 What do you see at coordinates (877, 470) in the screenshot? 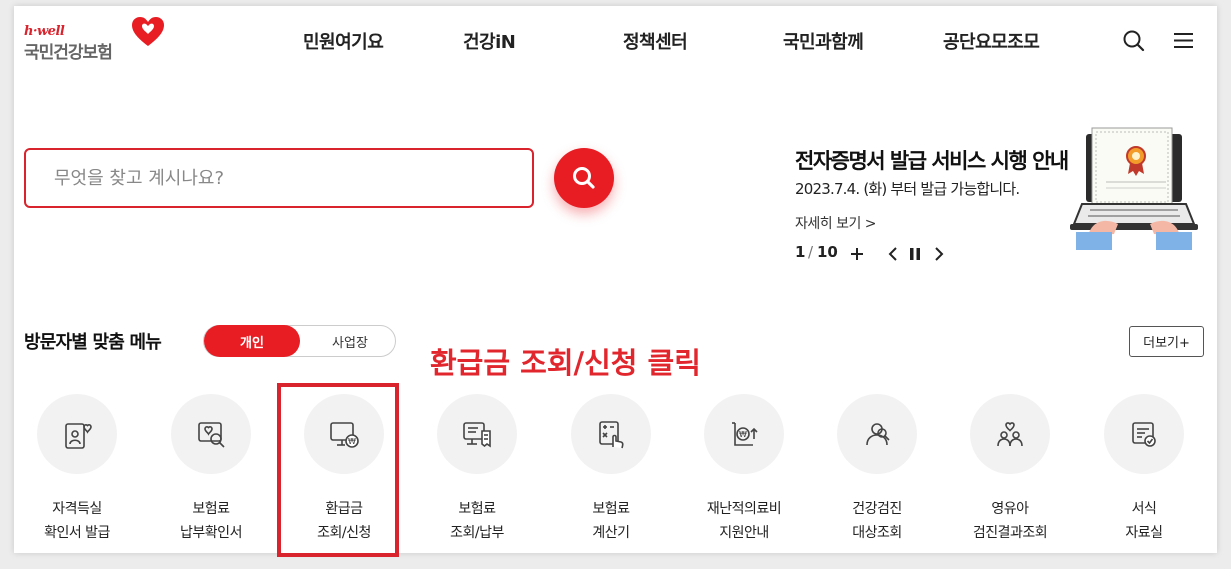
I see `menu-item-checkup-target: 건강검진 대상조회` at bounding box center [877, 470].